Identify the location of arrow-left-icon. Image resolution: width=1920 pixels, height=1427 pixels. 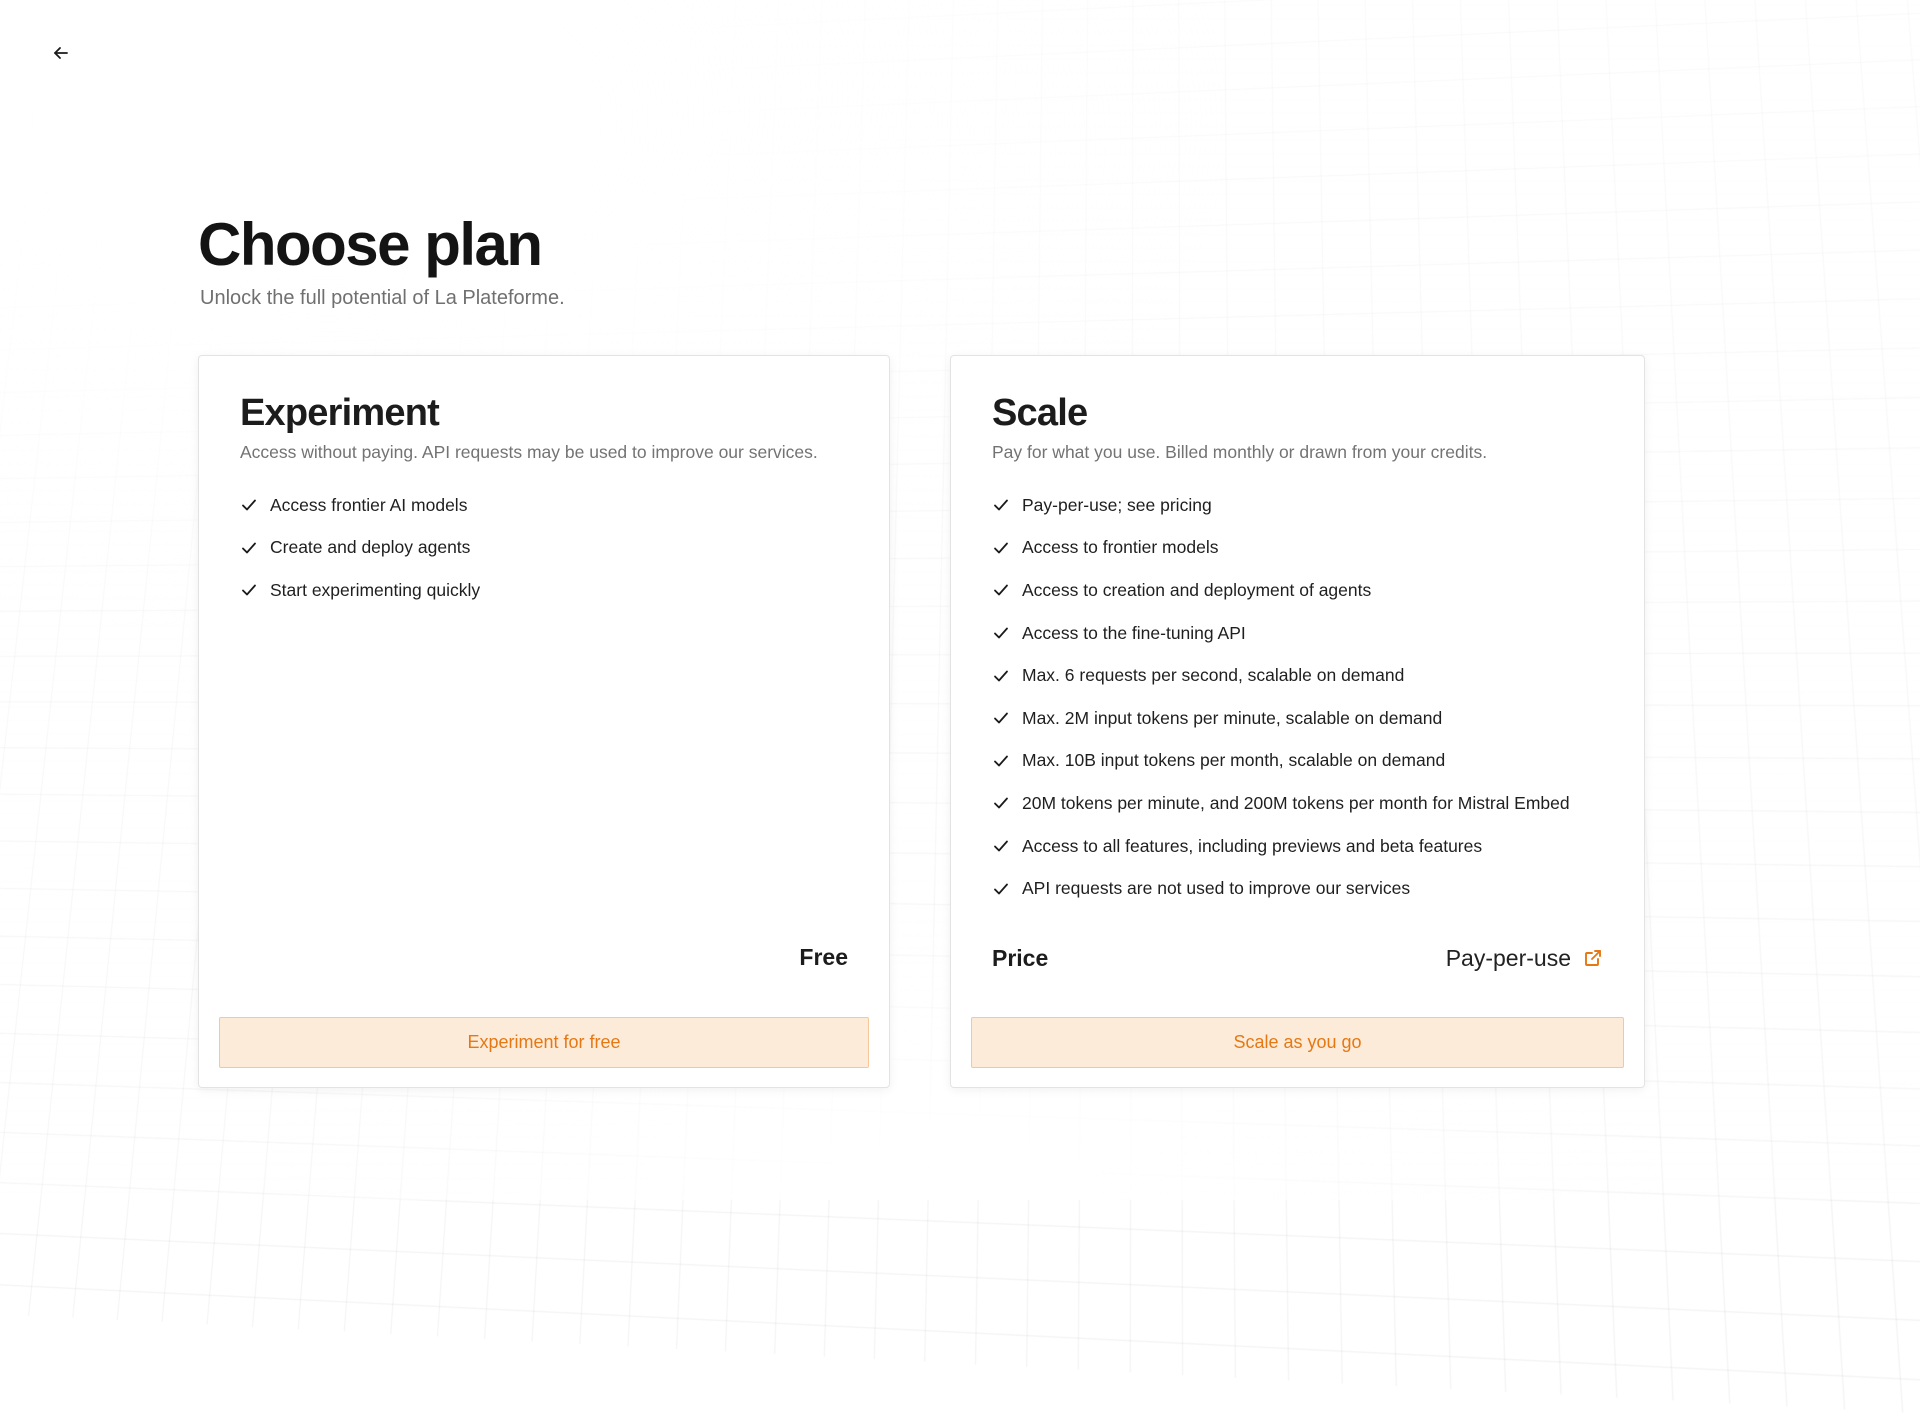
(61, 53).